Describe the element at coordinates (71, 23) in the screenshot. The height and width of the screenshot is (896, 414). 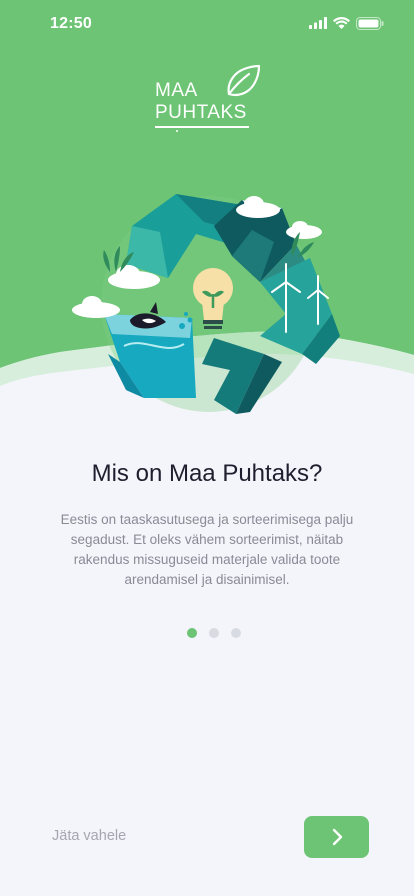
I see `status-time: 12:50` at that location.